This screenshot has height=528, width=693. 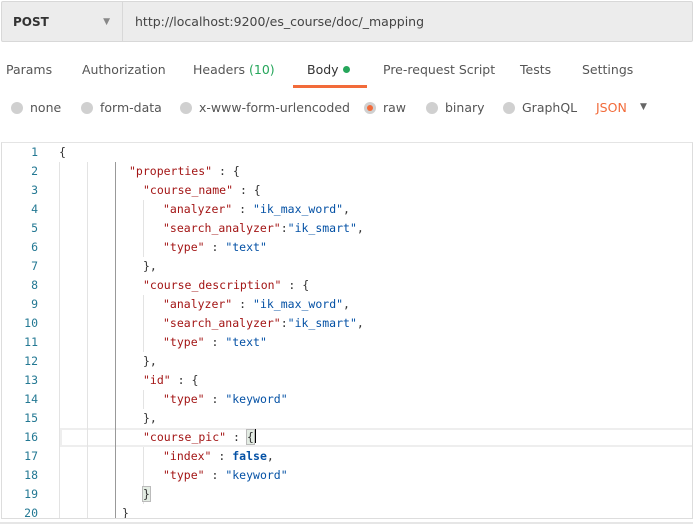 I want to click on radio-raw: raw, so click(x=385, y=107).